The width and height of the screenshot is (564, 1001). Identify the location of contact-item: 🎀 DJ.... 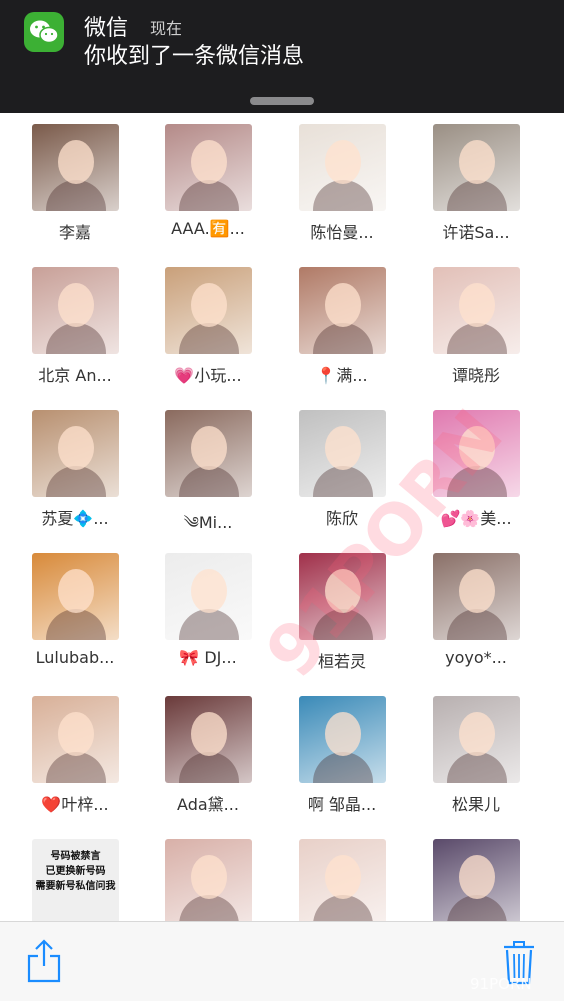
(208, 613).